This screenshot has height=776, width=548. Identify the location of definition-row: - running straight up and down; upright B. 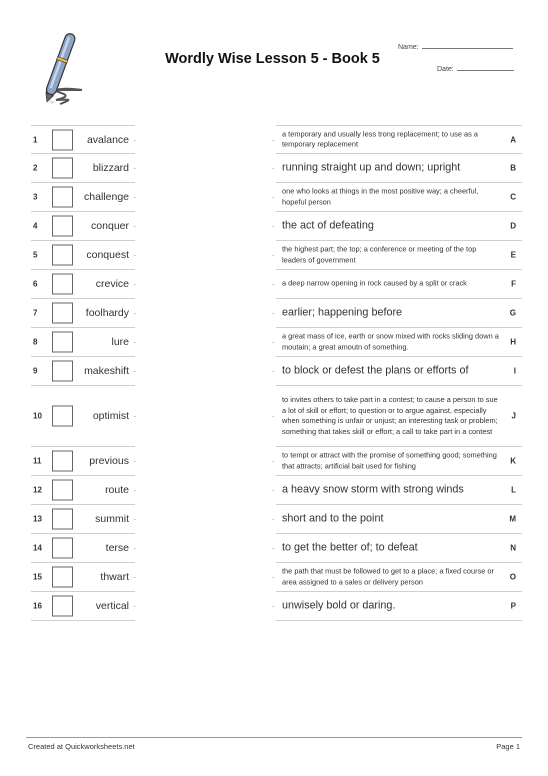
(397, 168).